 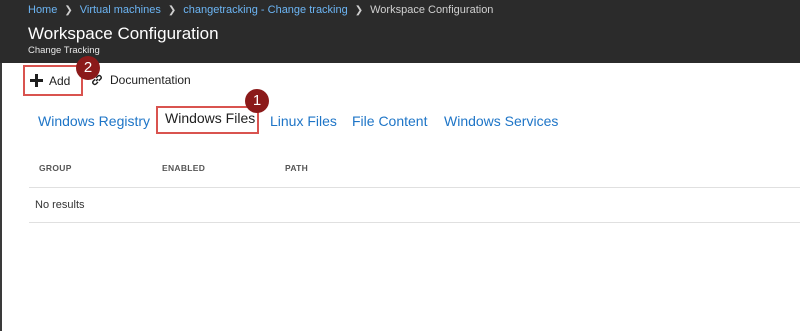 I want to click on callout-badge-1: 1, so click(x=257, y=101).